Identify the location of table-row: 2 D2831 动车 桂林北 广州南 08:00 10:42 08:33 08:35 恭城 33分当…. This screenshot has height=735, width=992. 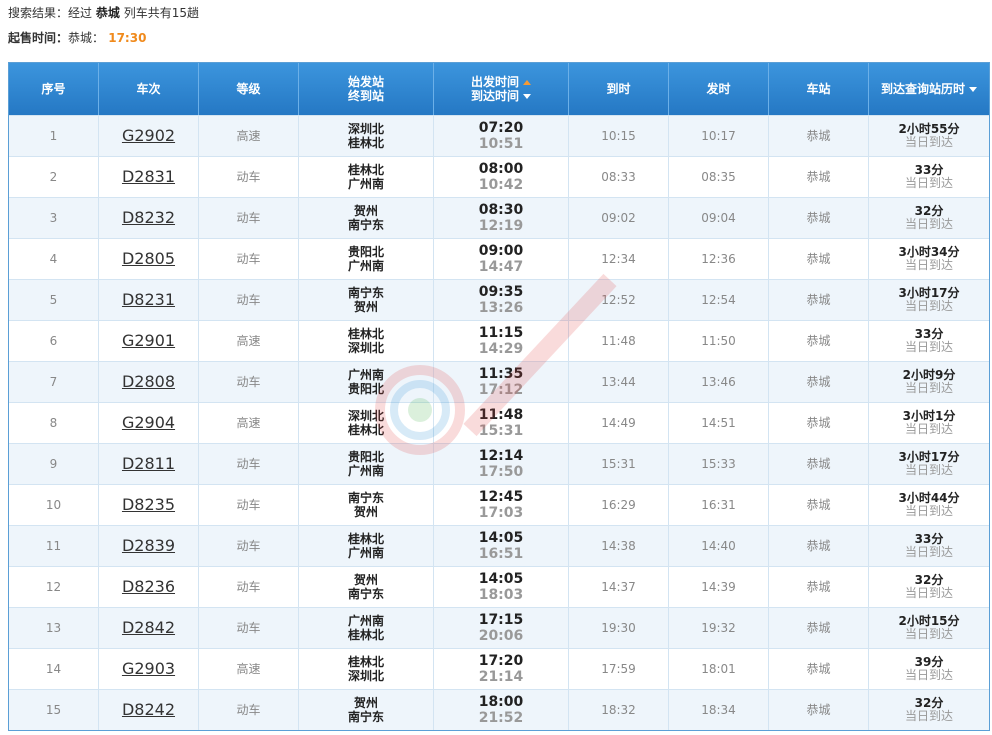
(499, 176).